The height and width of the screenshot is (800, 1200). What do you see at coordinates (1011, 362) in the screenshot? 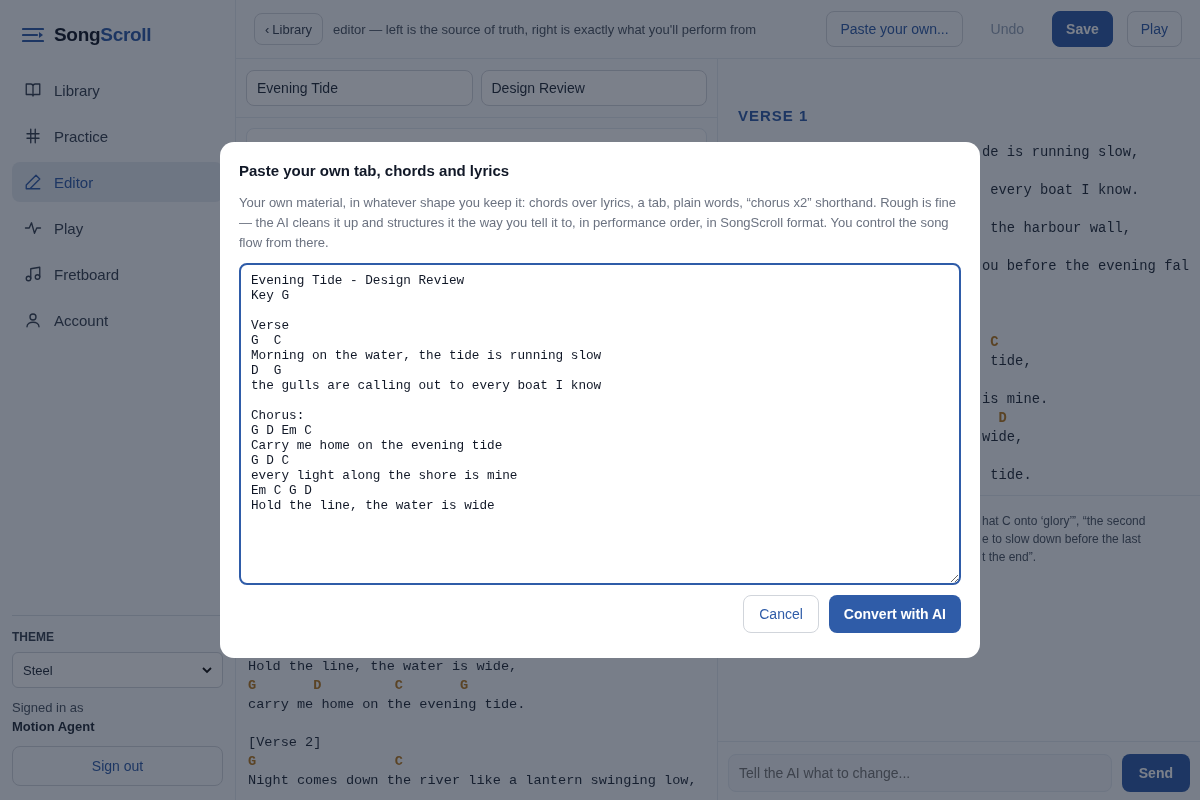
I see `lyric-line: tide,` at bounding box center [1011, 362].